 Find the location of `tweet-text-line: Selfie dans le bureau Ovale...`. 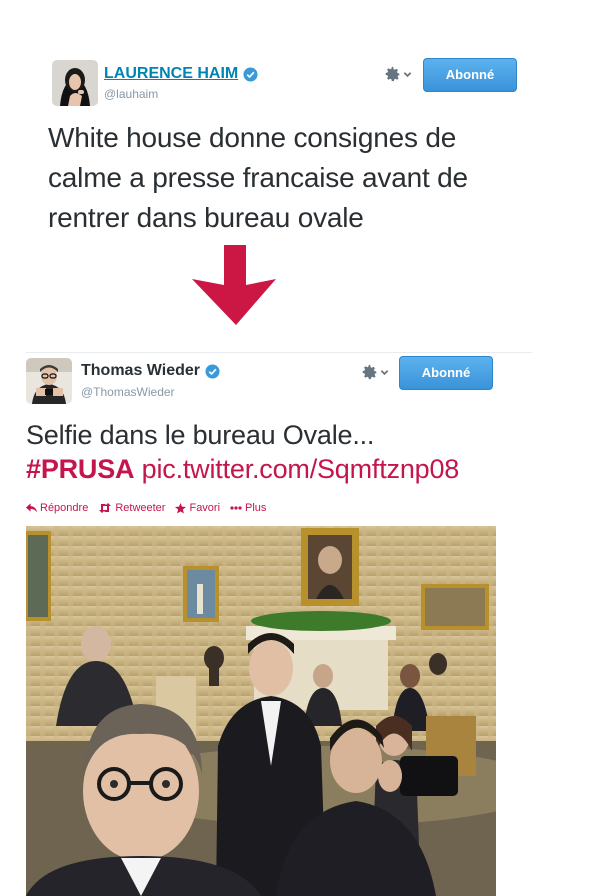

tweet-text-line: Selfie dans le bureau Ovale... is located at coordinates (200, 435).